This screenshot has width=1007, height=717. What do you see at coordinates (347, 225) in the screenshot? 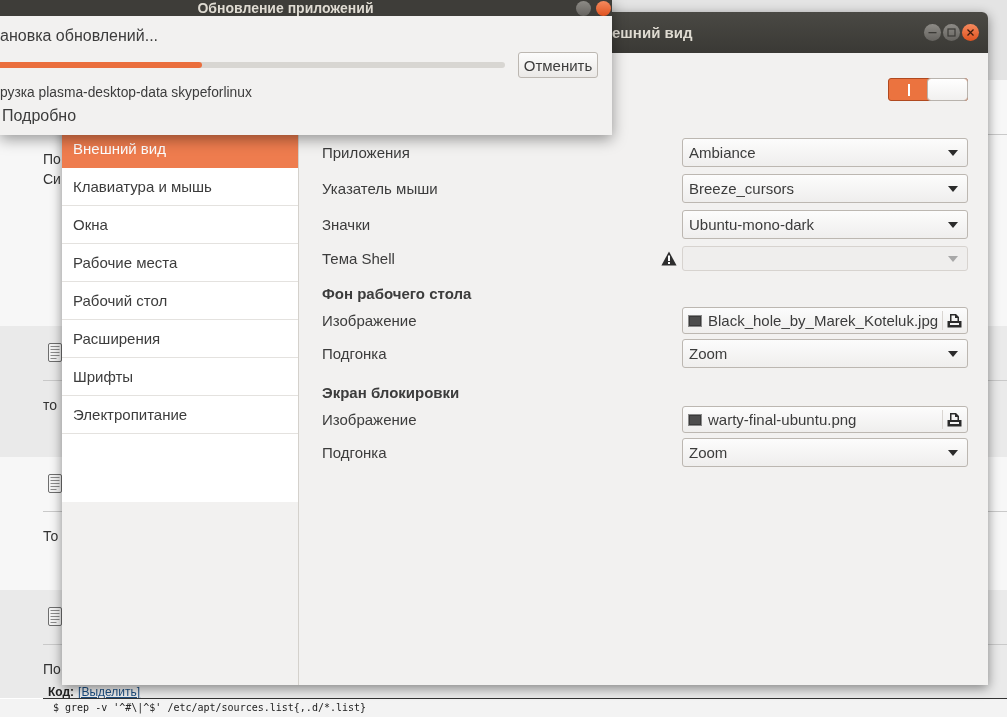
I see `setting-label: Значки` at bounding box center [347, 225].